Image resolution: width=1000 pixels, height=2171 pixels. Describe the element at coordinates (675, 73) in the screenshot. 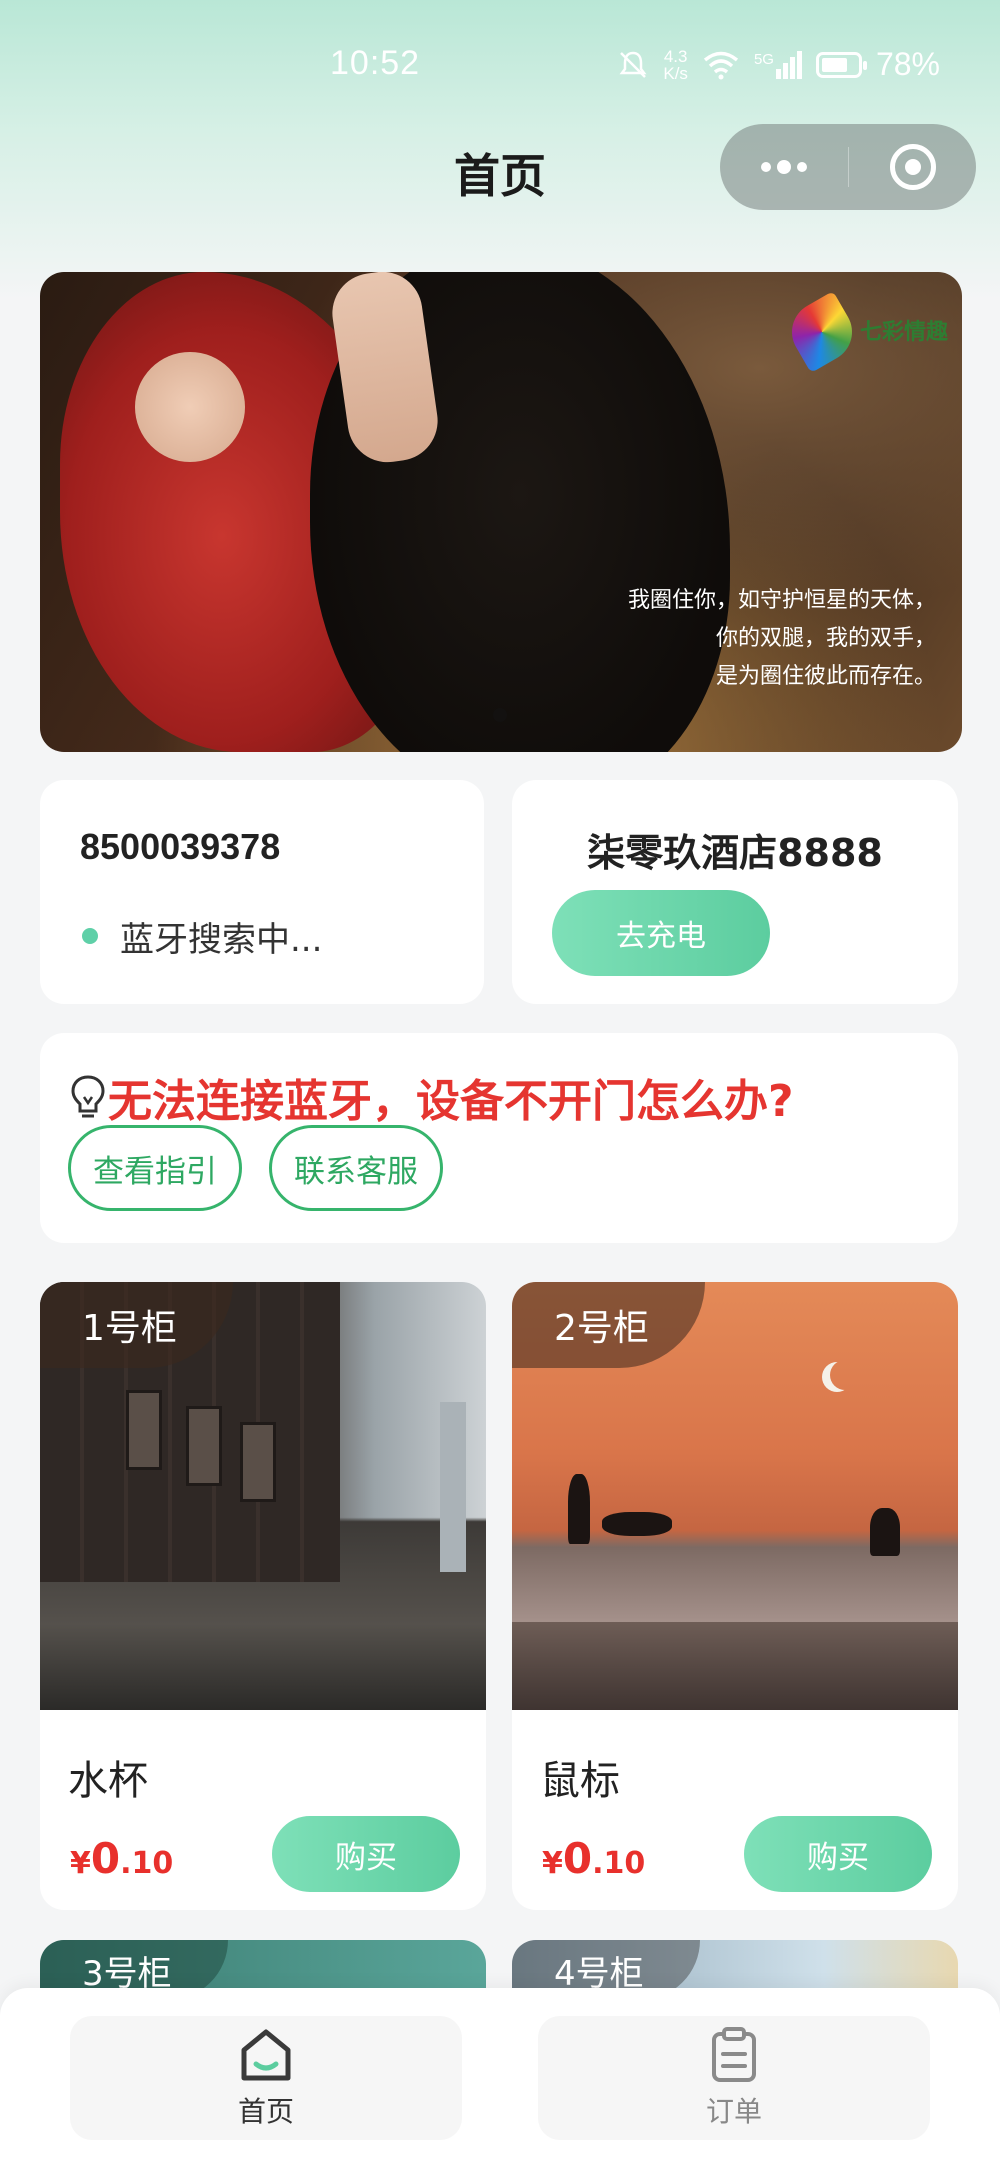

I see `speed-unit: K/s` at that location.